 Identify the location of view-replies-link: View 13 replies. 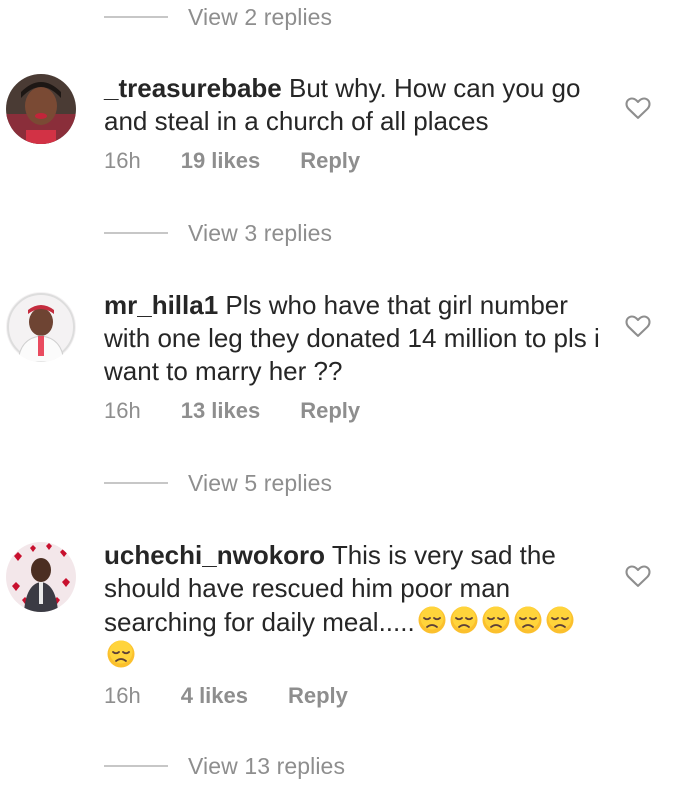
(224, 766).